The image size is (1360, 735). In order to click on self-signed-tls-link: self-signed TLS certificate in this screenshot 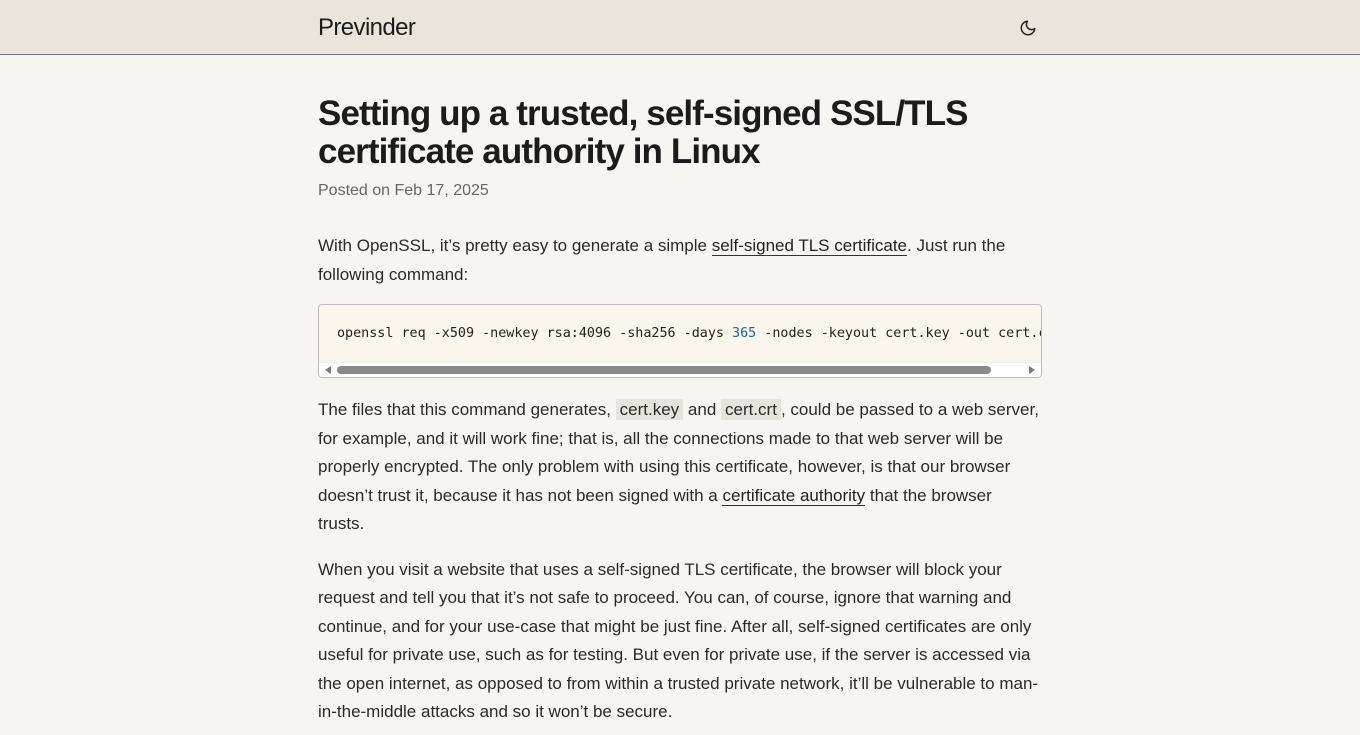, I will do `click(809, 246)`.